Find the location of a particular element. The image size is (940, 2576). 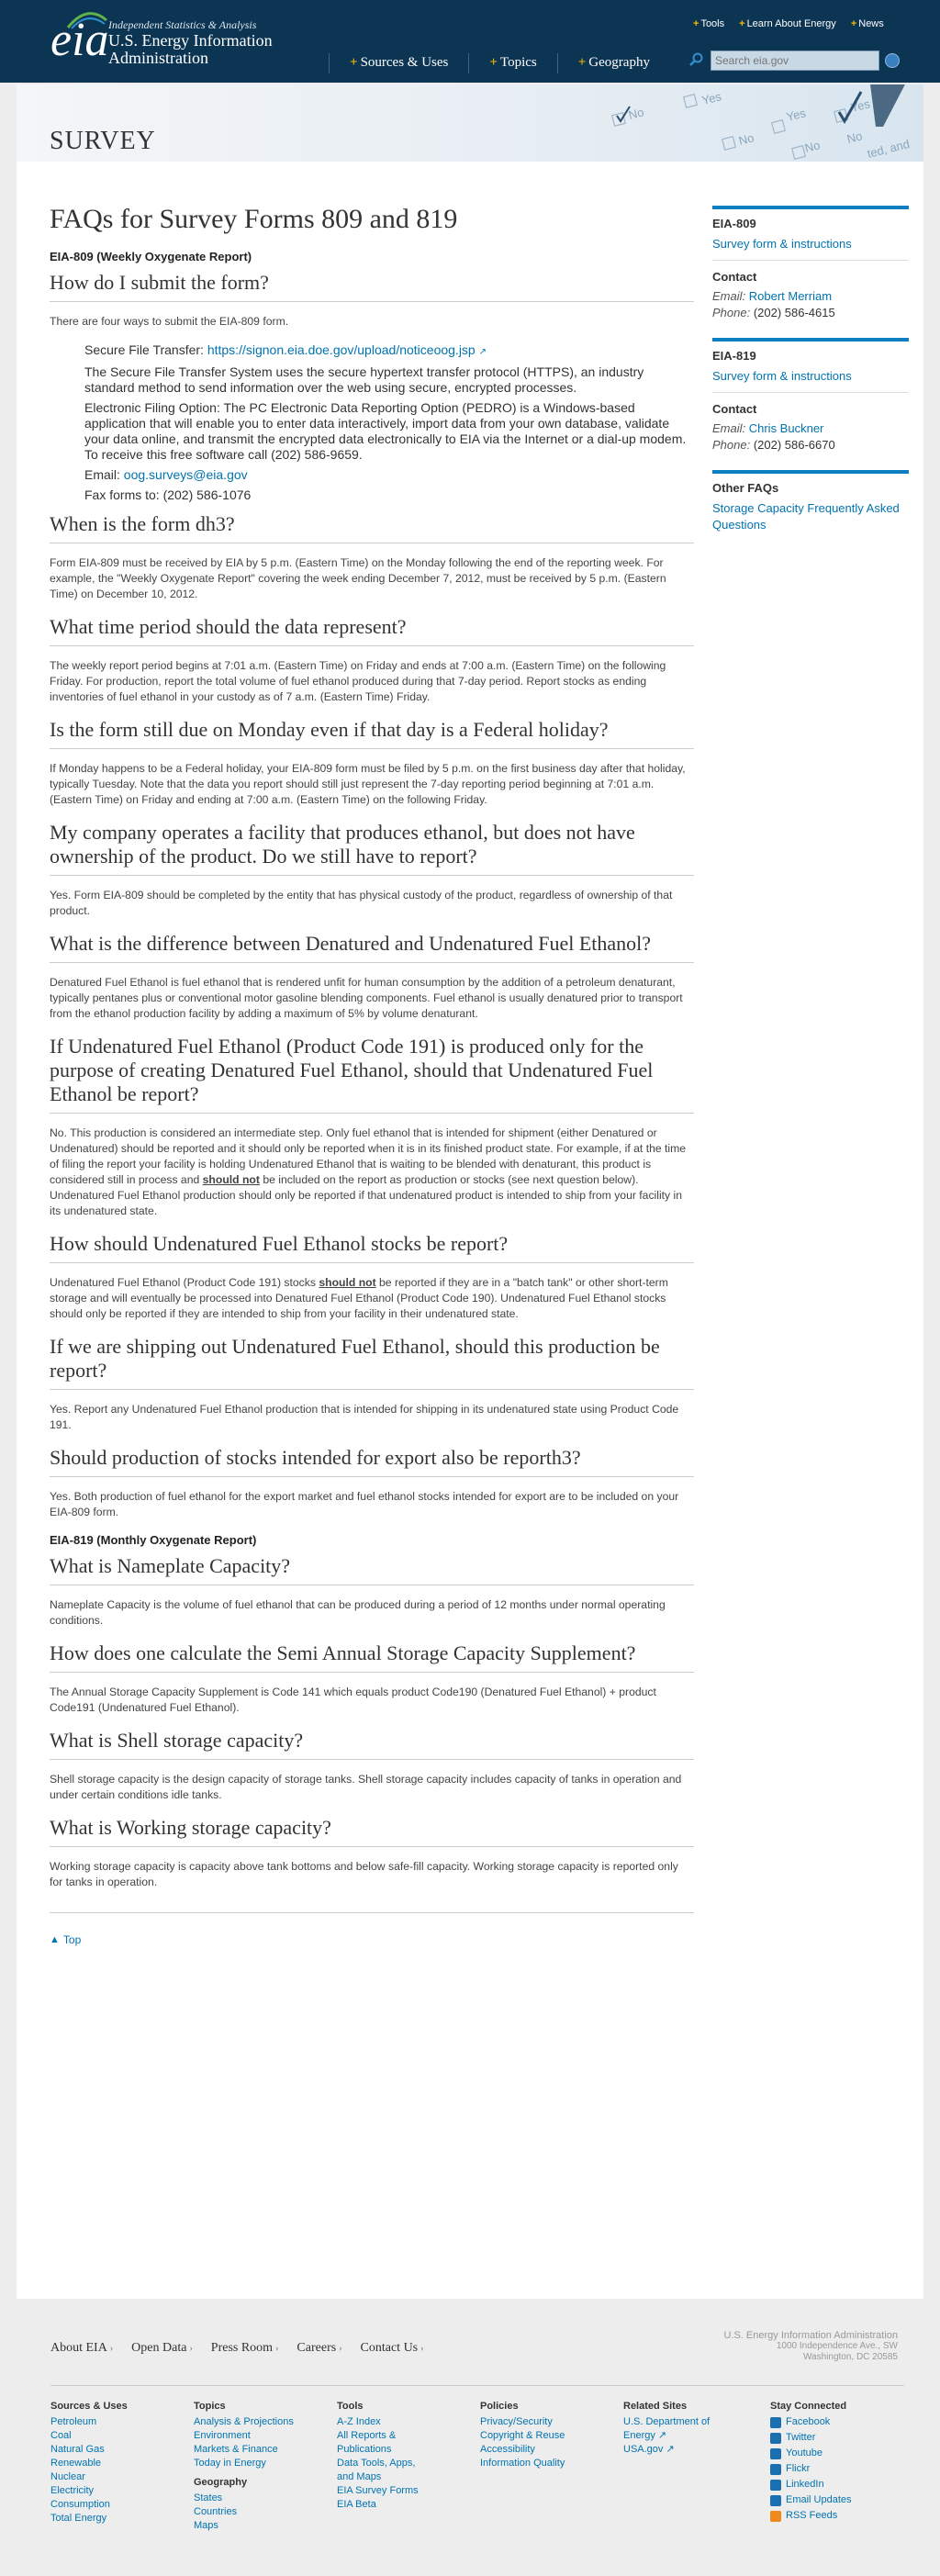

footer-link: Total Energy is located at coordinates (122, 2519).